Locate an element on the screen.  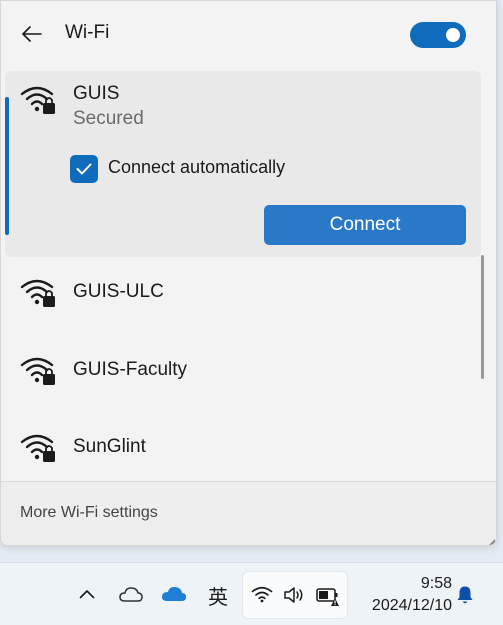
more-wifi-settings-link: More Wi-Fi settings is located at coordinates (89, 513).